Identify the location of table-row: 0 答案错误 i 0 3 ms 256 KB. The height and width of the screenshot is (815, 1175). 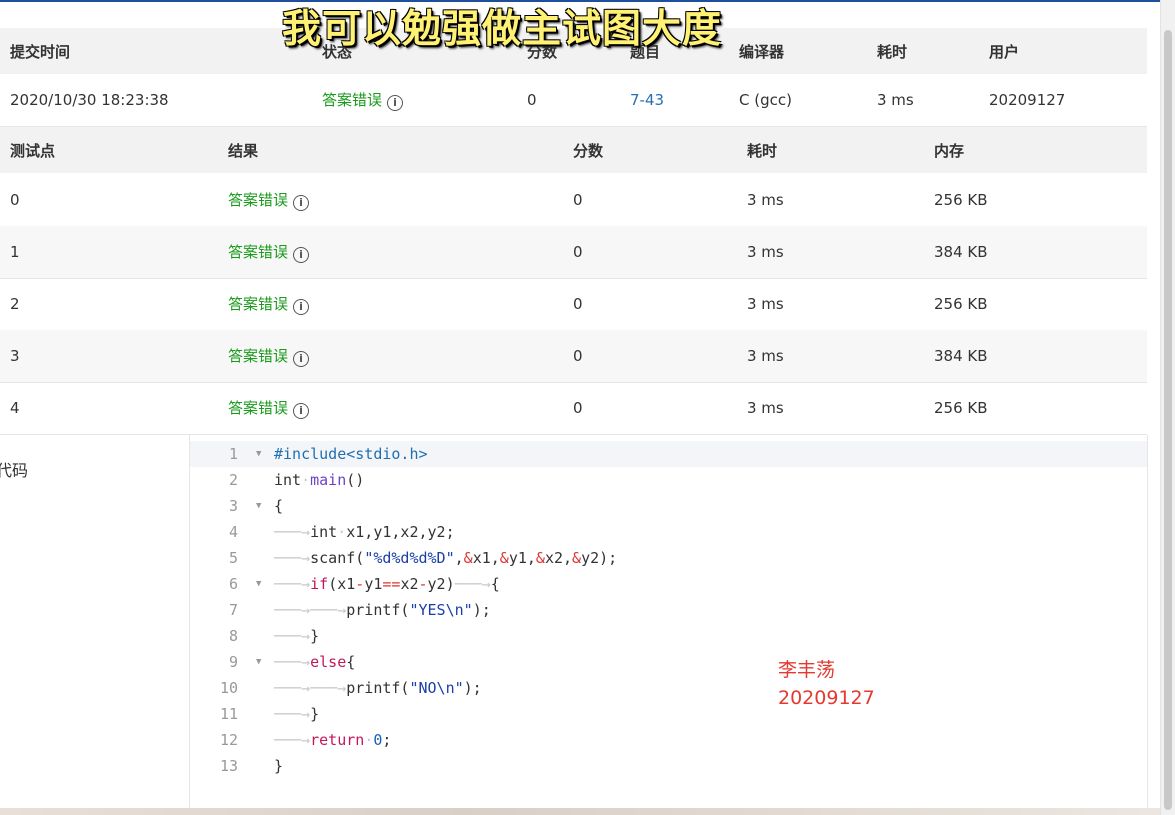
(573, 200).